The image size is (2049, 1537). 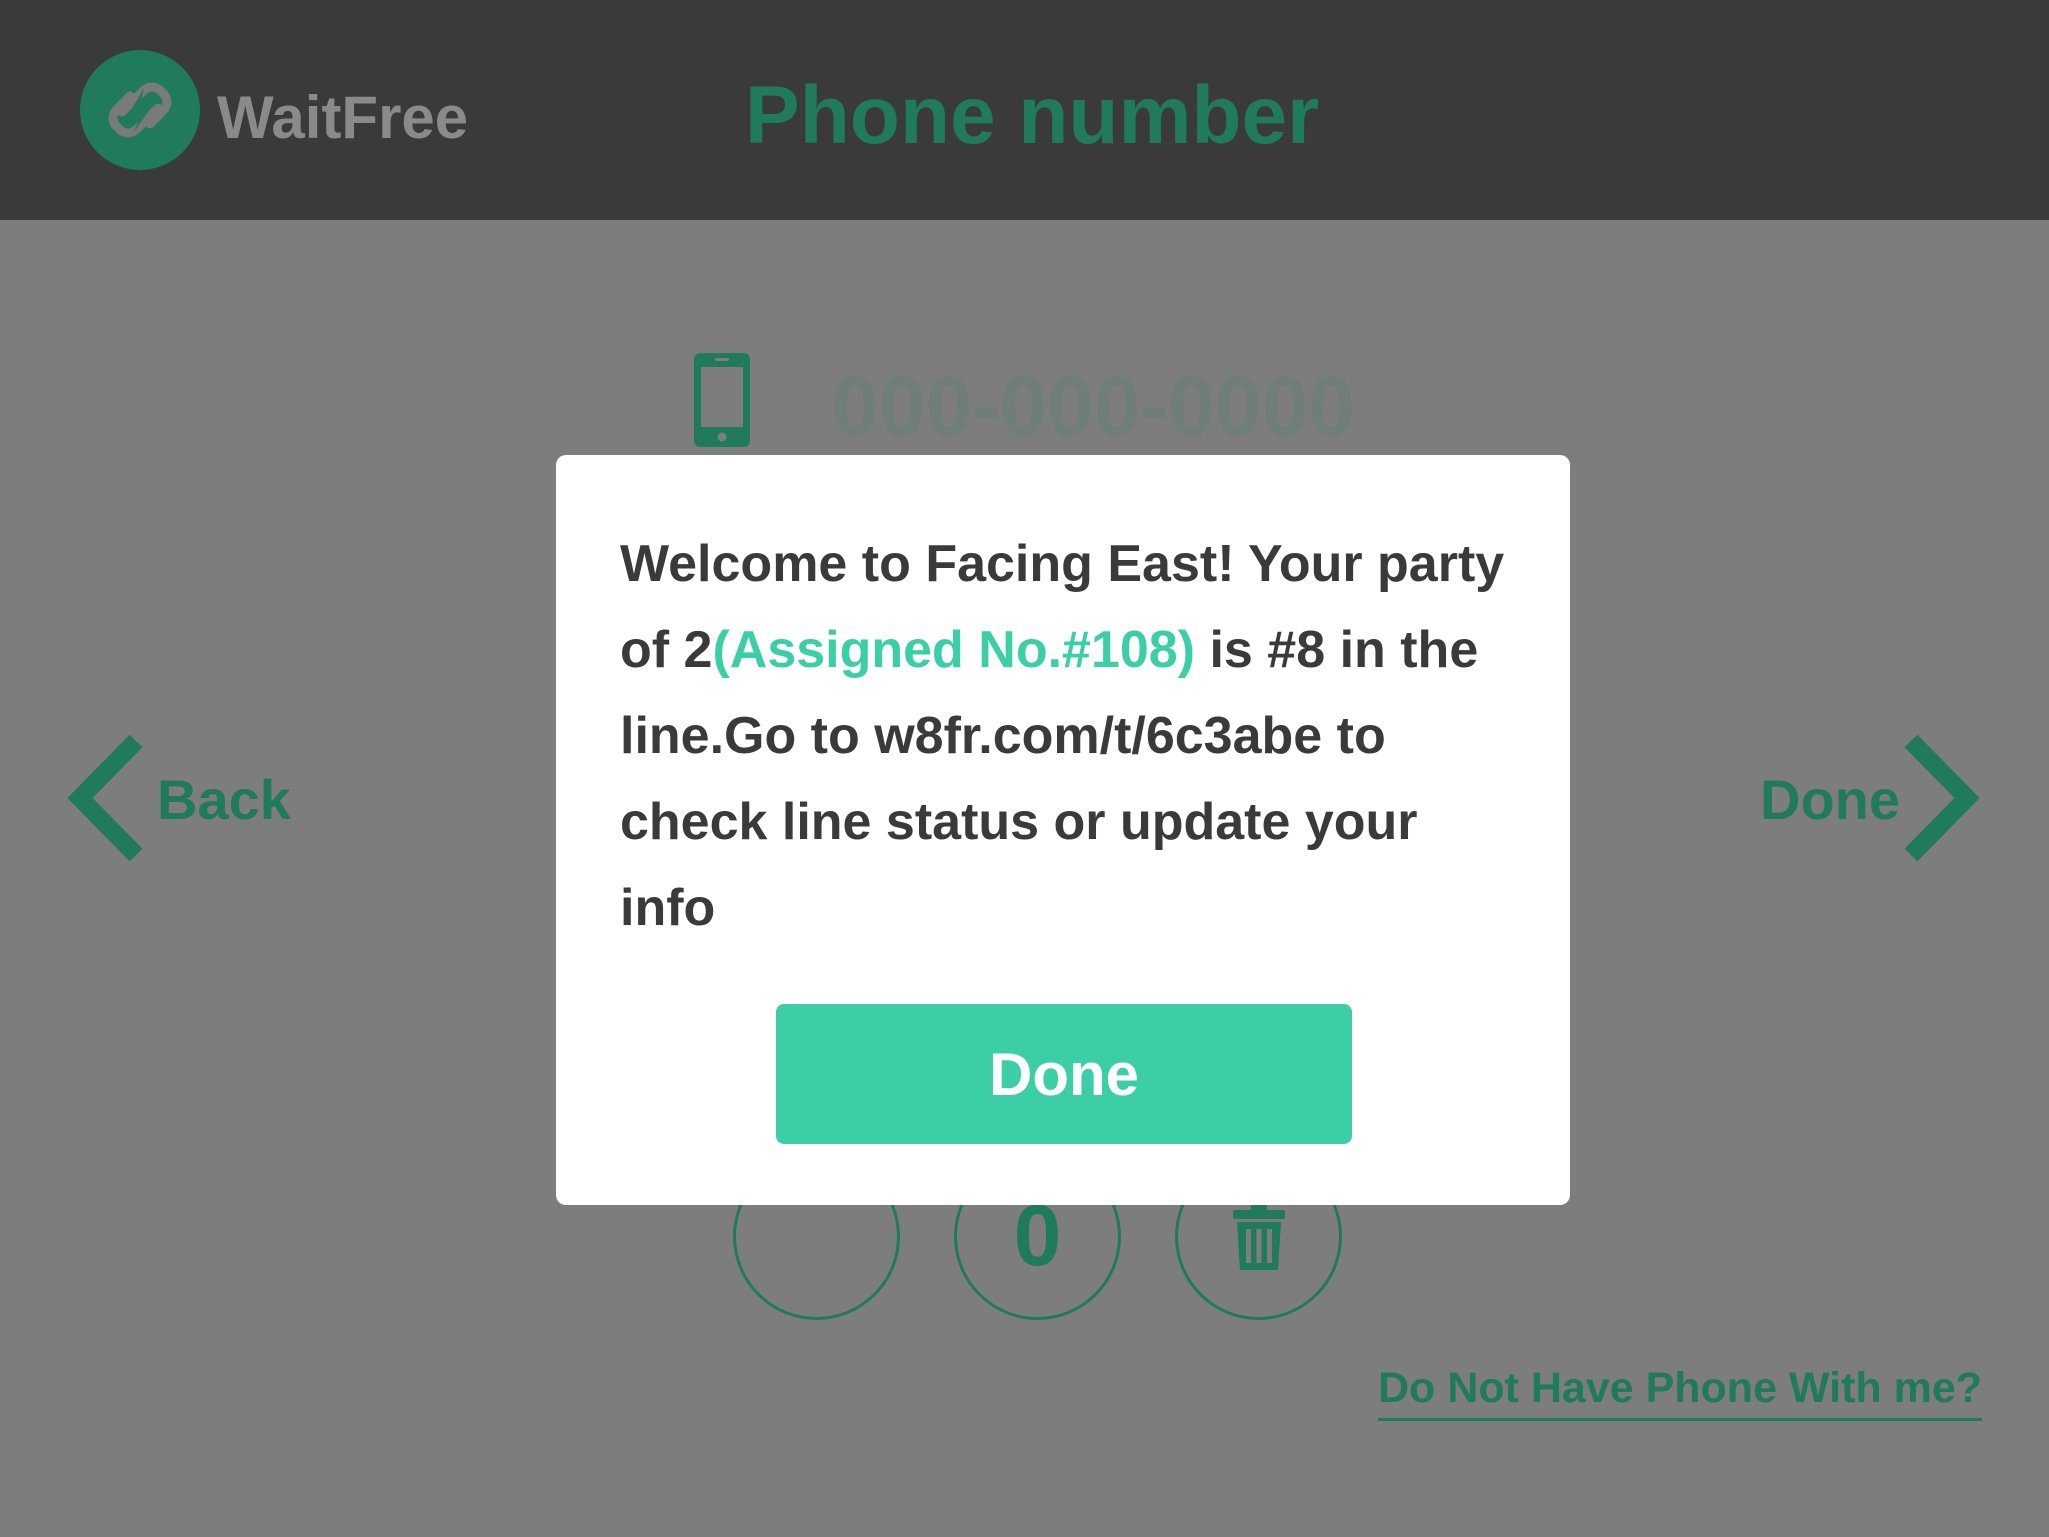 What do you see at coordinates (1032, 115) in the screenshot?
I see `page-title: Phone number` at bounding box center [1032, 115].